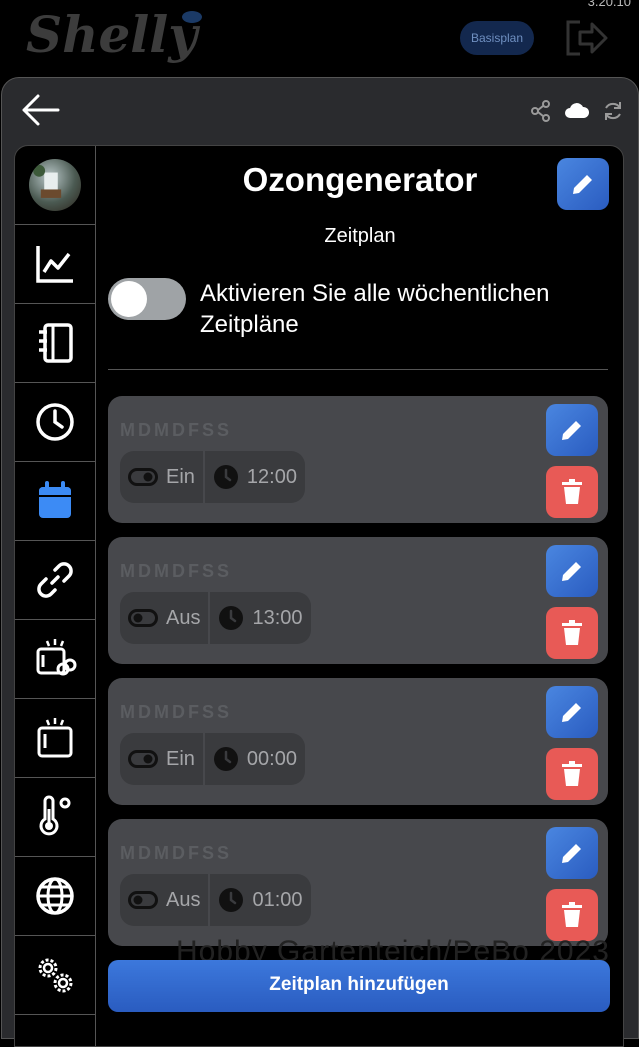 The height and width of the screenshot is (1047, 639). What do you see at coordinates (586, 38) in the screenshot?
I see `logout-icon` at bounding box center [586, 38].